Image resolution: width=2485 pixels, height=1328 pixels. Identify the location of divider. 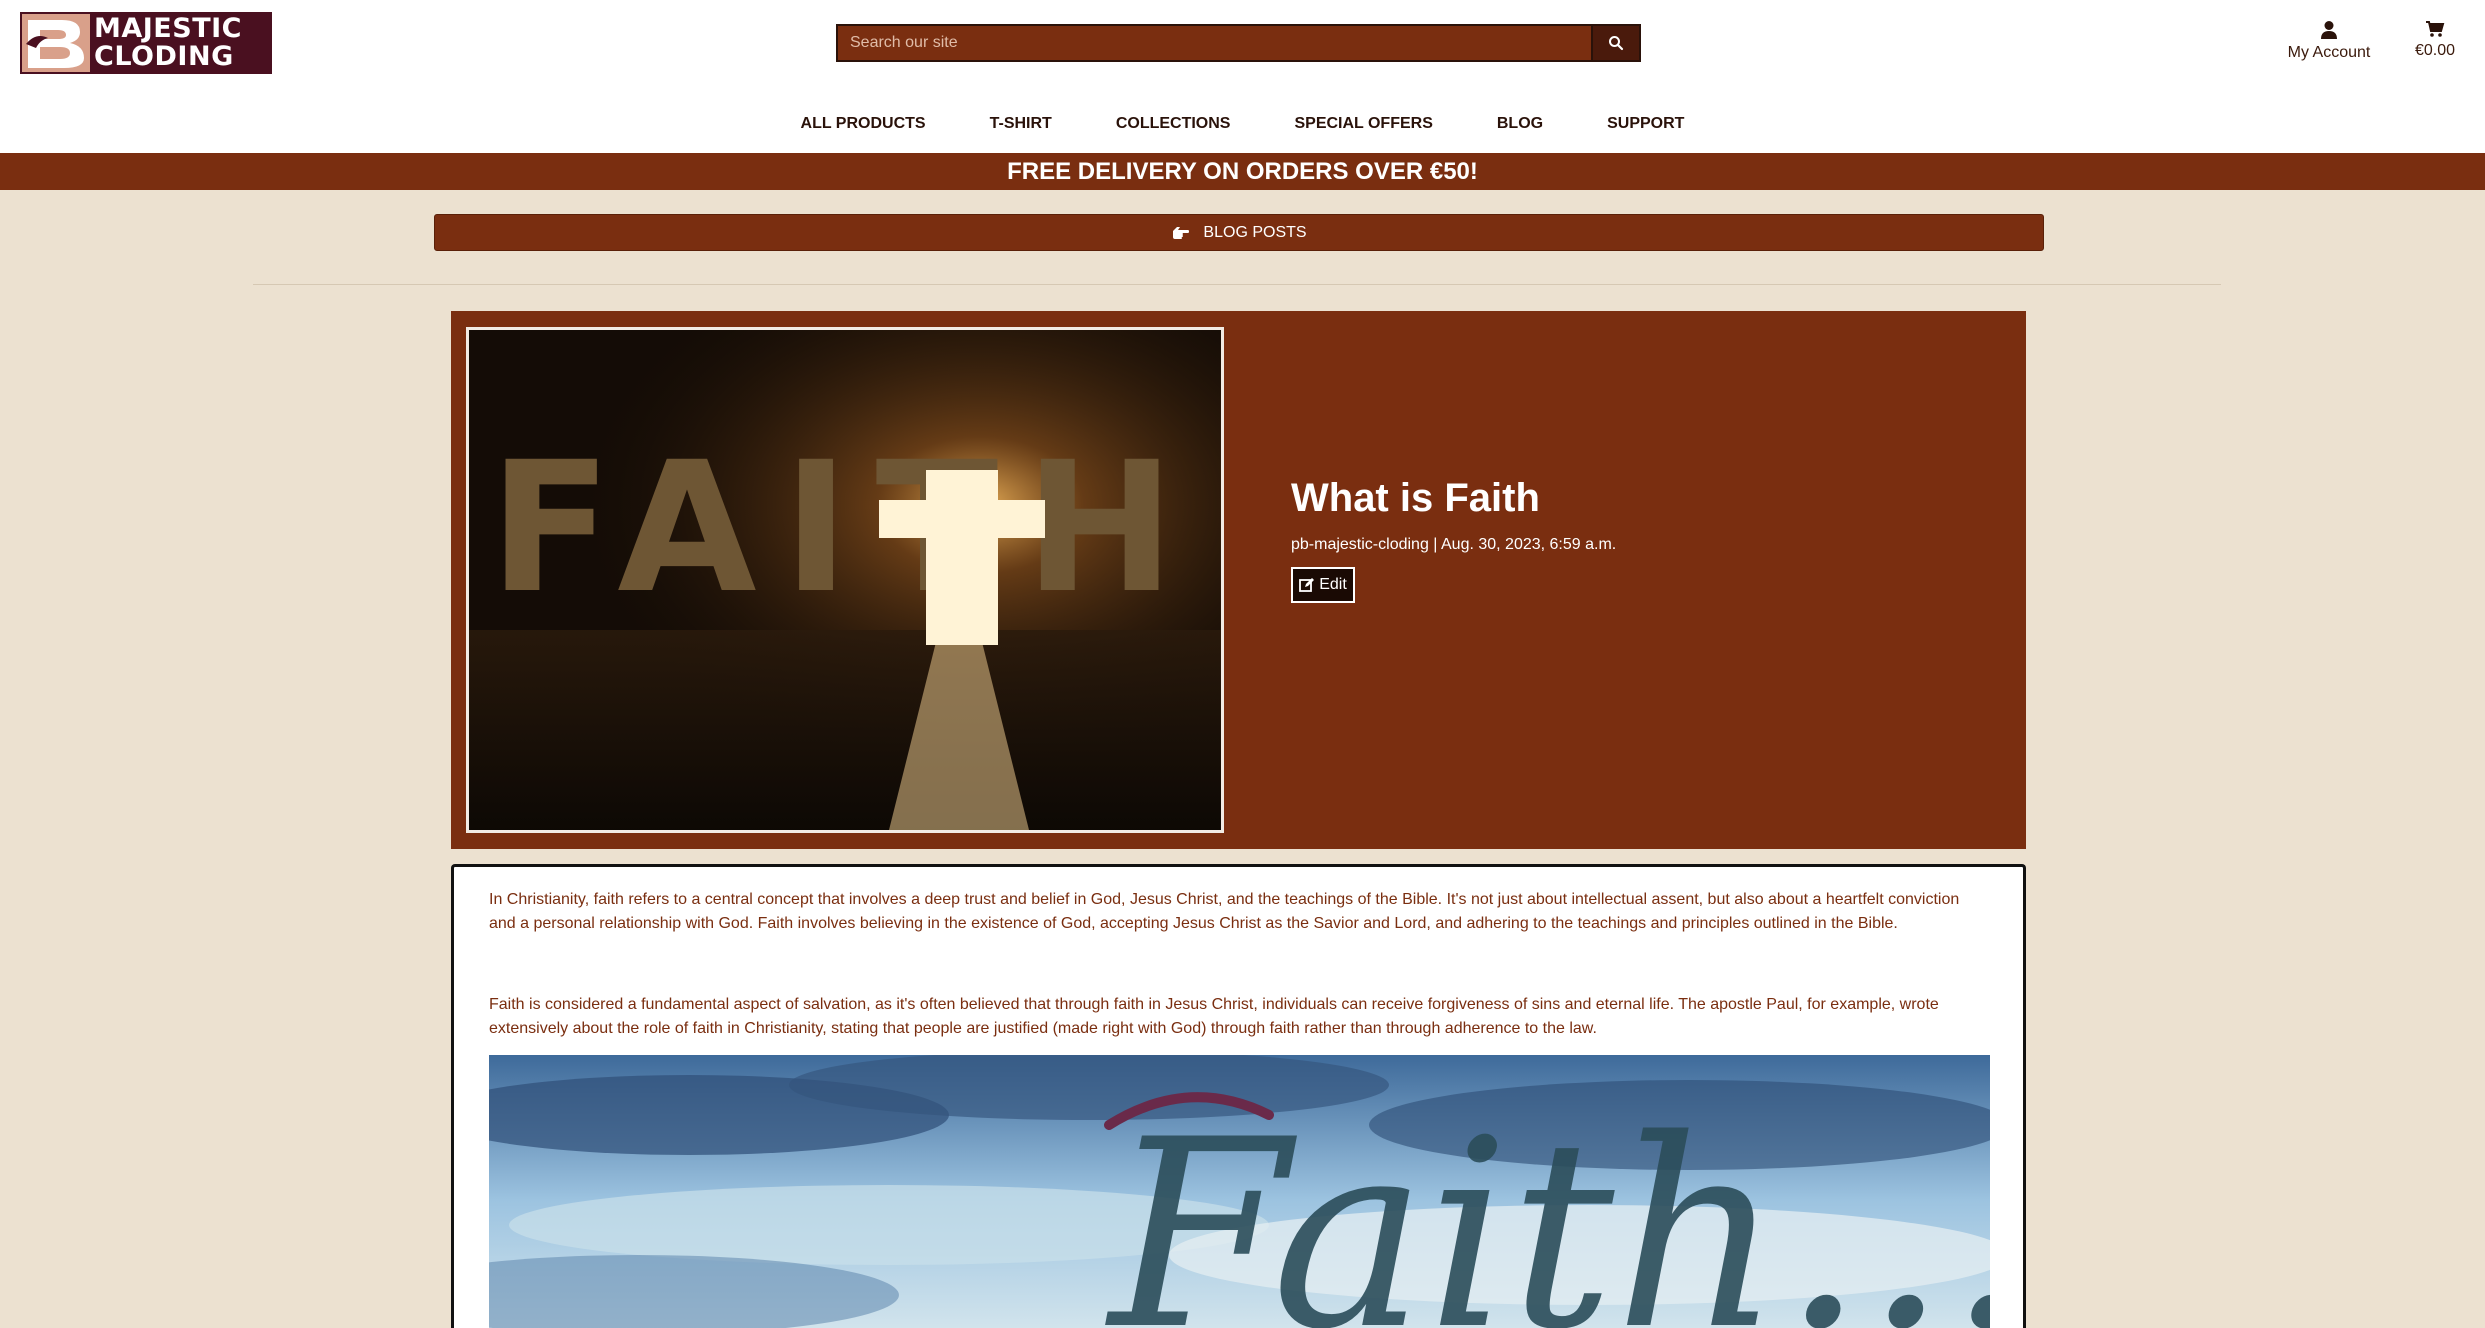
(1237, 284).